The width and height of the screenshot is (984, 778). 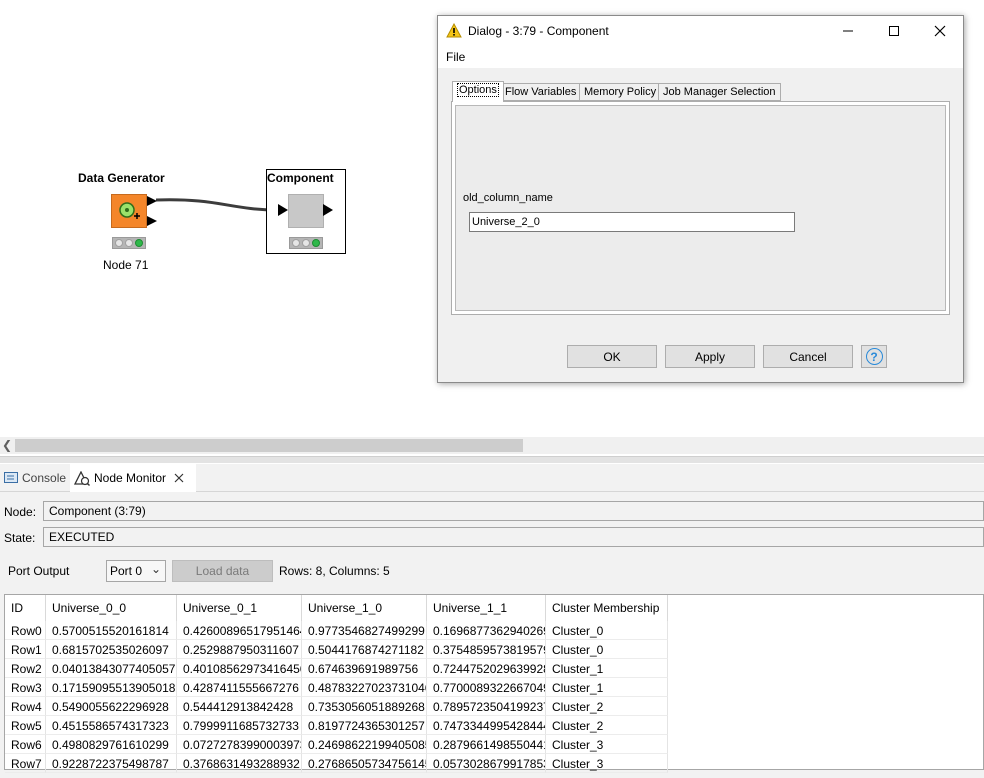 What do you see at coordinates (364, 725) in the screenshot?
I see `table-cell: 0.8197724365301257` at bounding box center [364, 725].